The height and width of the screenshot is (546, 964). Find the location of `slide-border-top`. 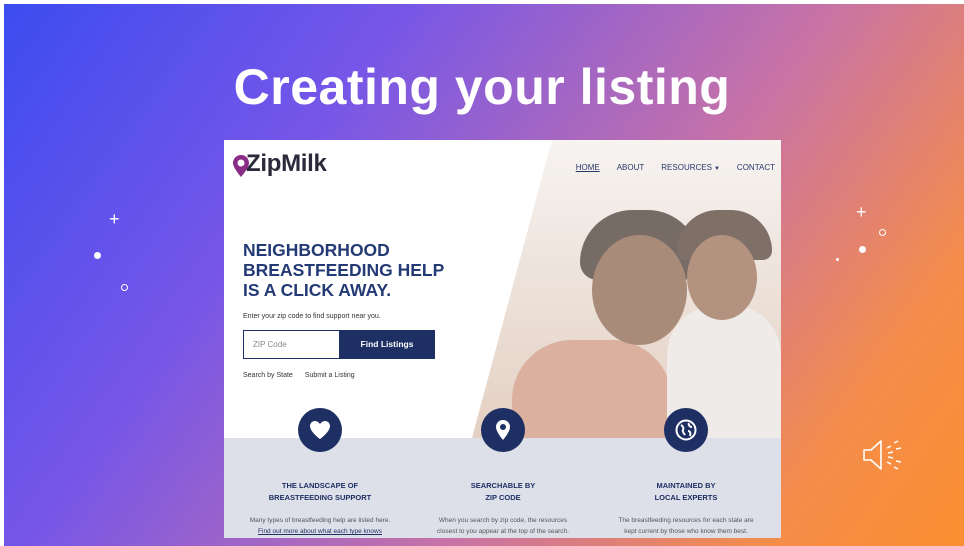

slide-border-top is located at coordinates (482, 2).